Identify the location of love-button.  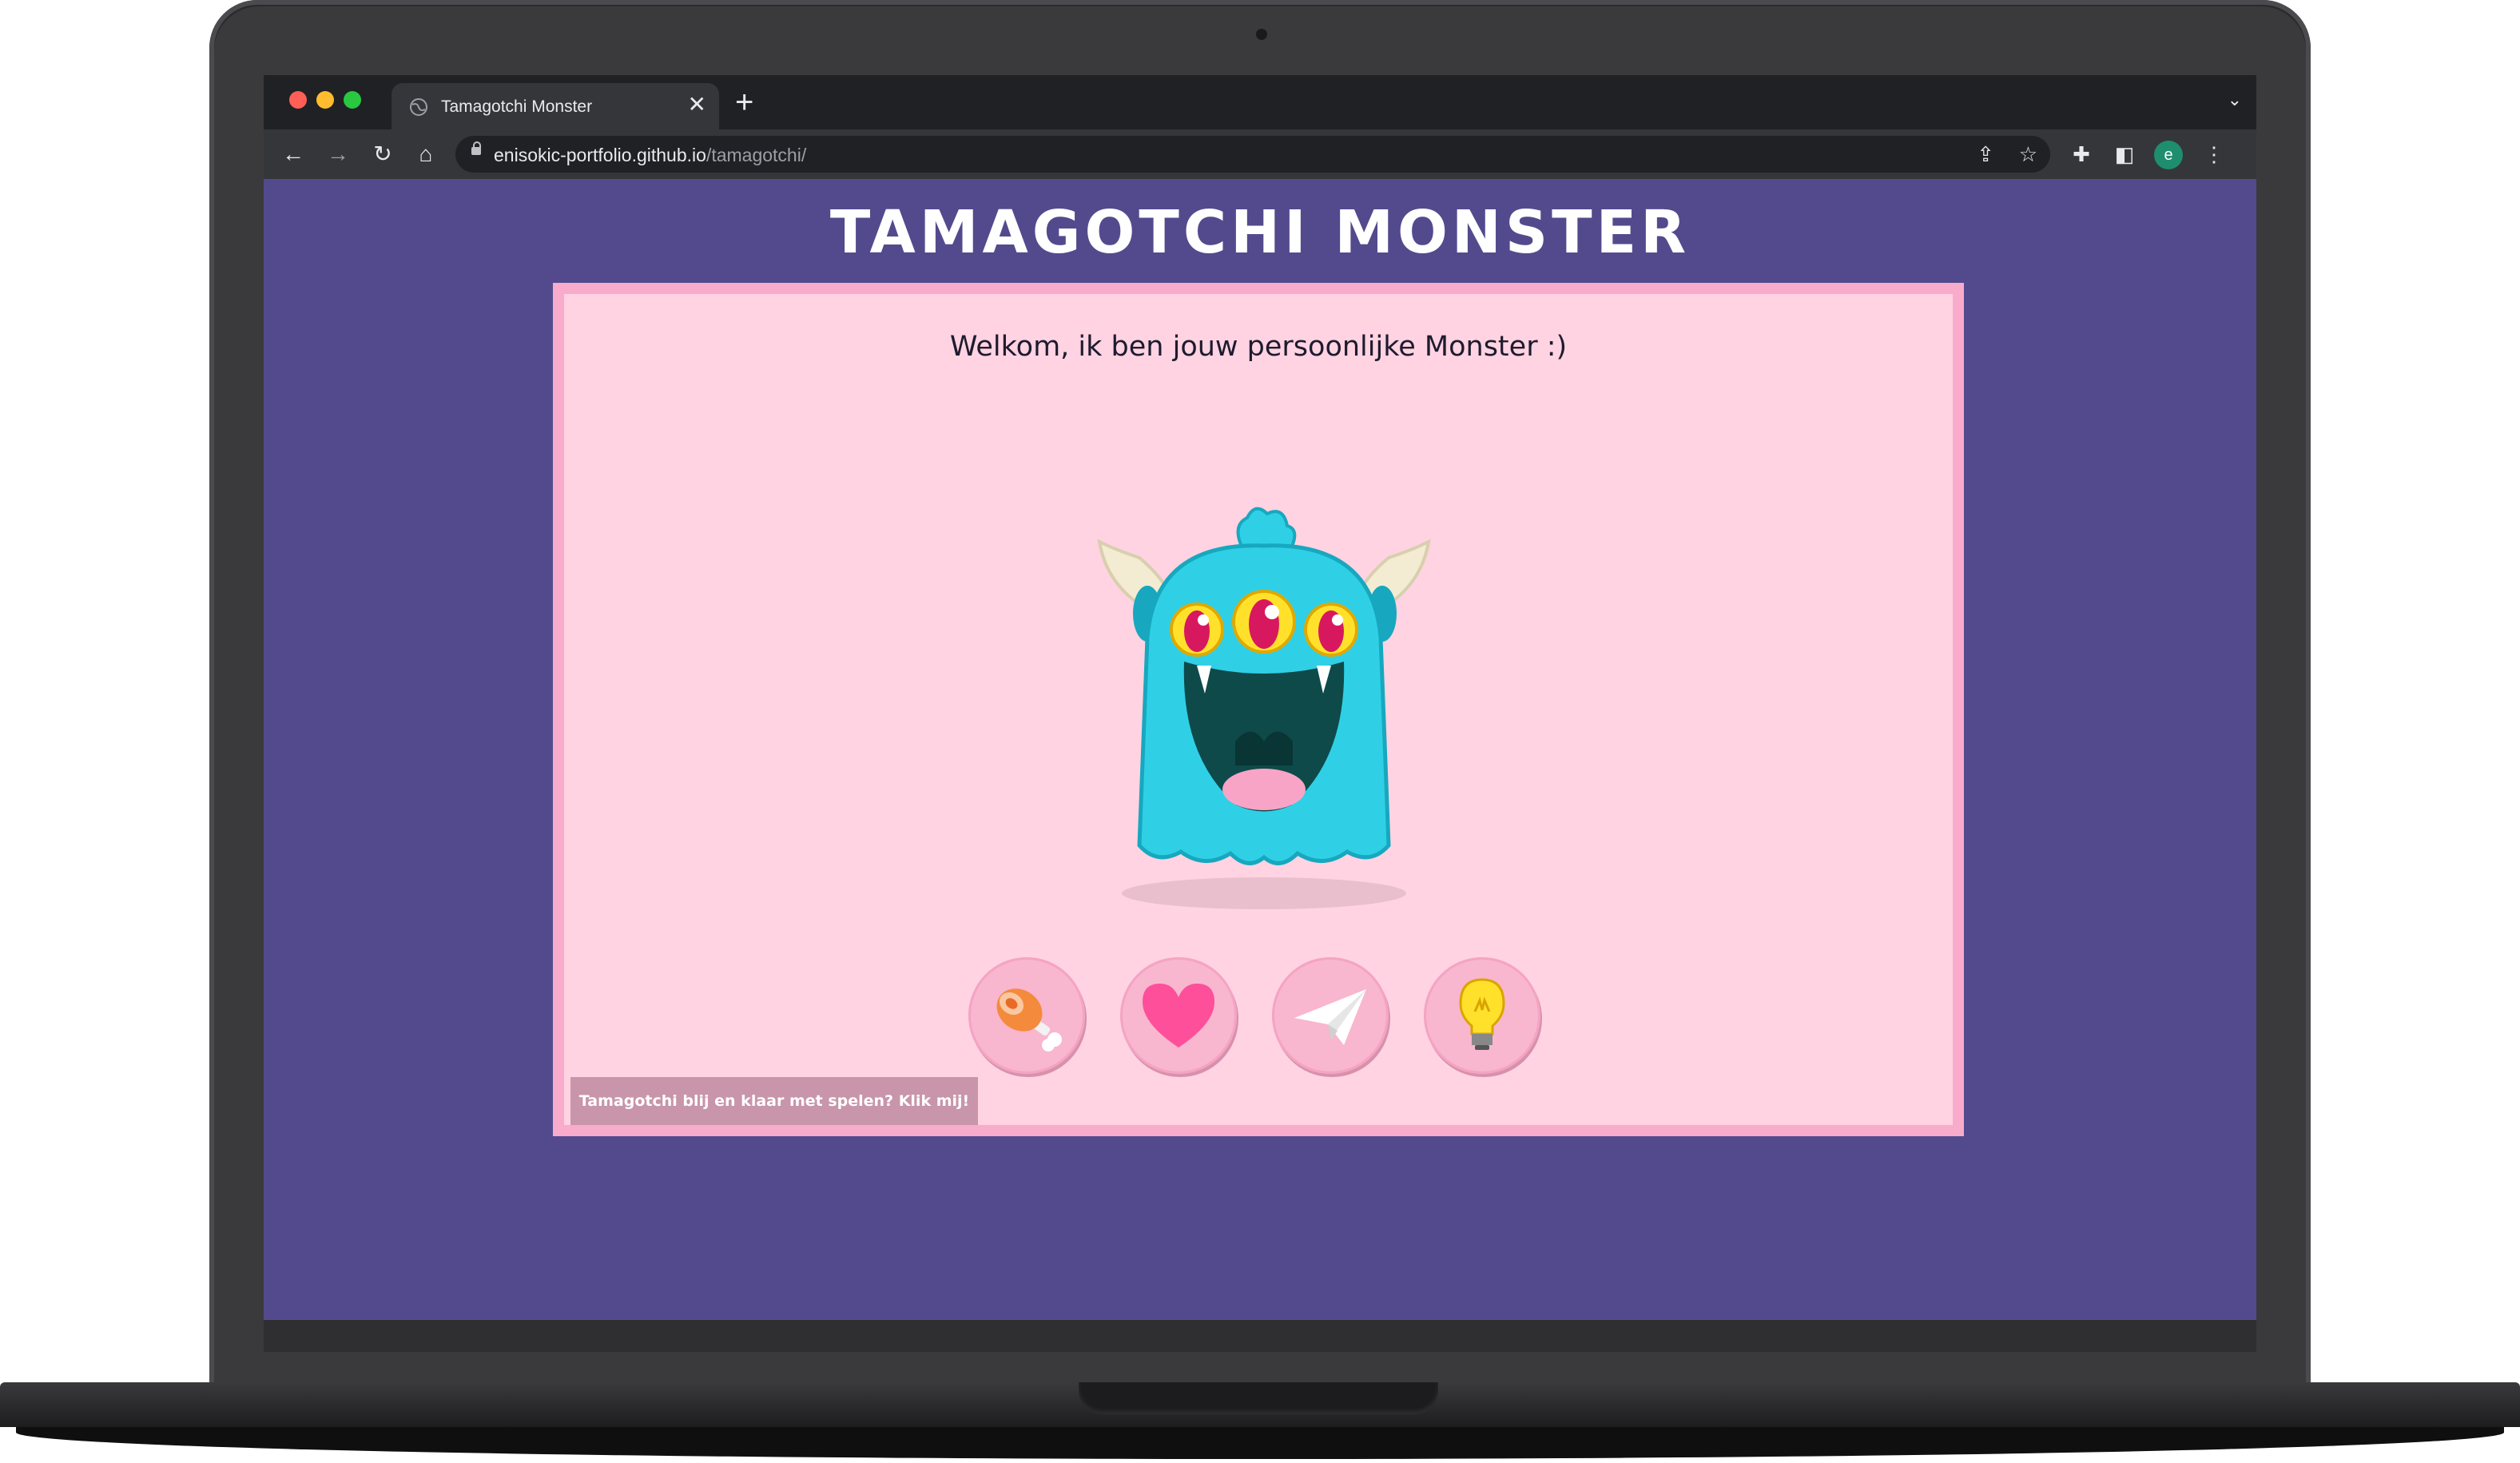
(1178, 1015).